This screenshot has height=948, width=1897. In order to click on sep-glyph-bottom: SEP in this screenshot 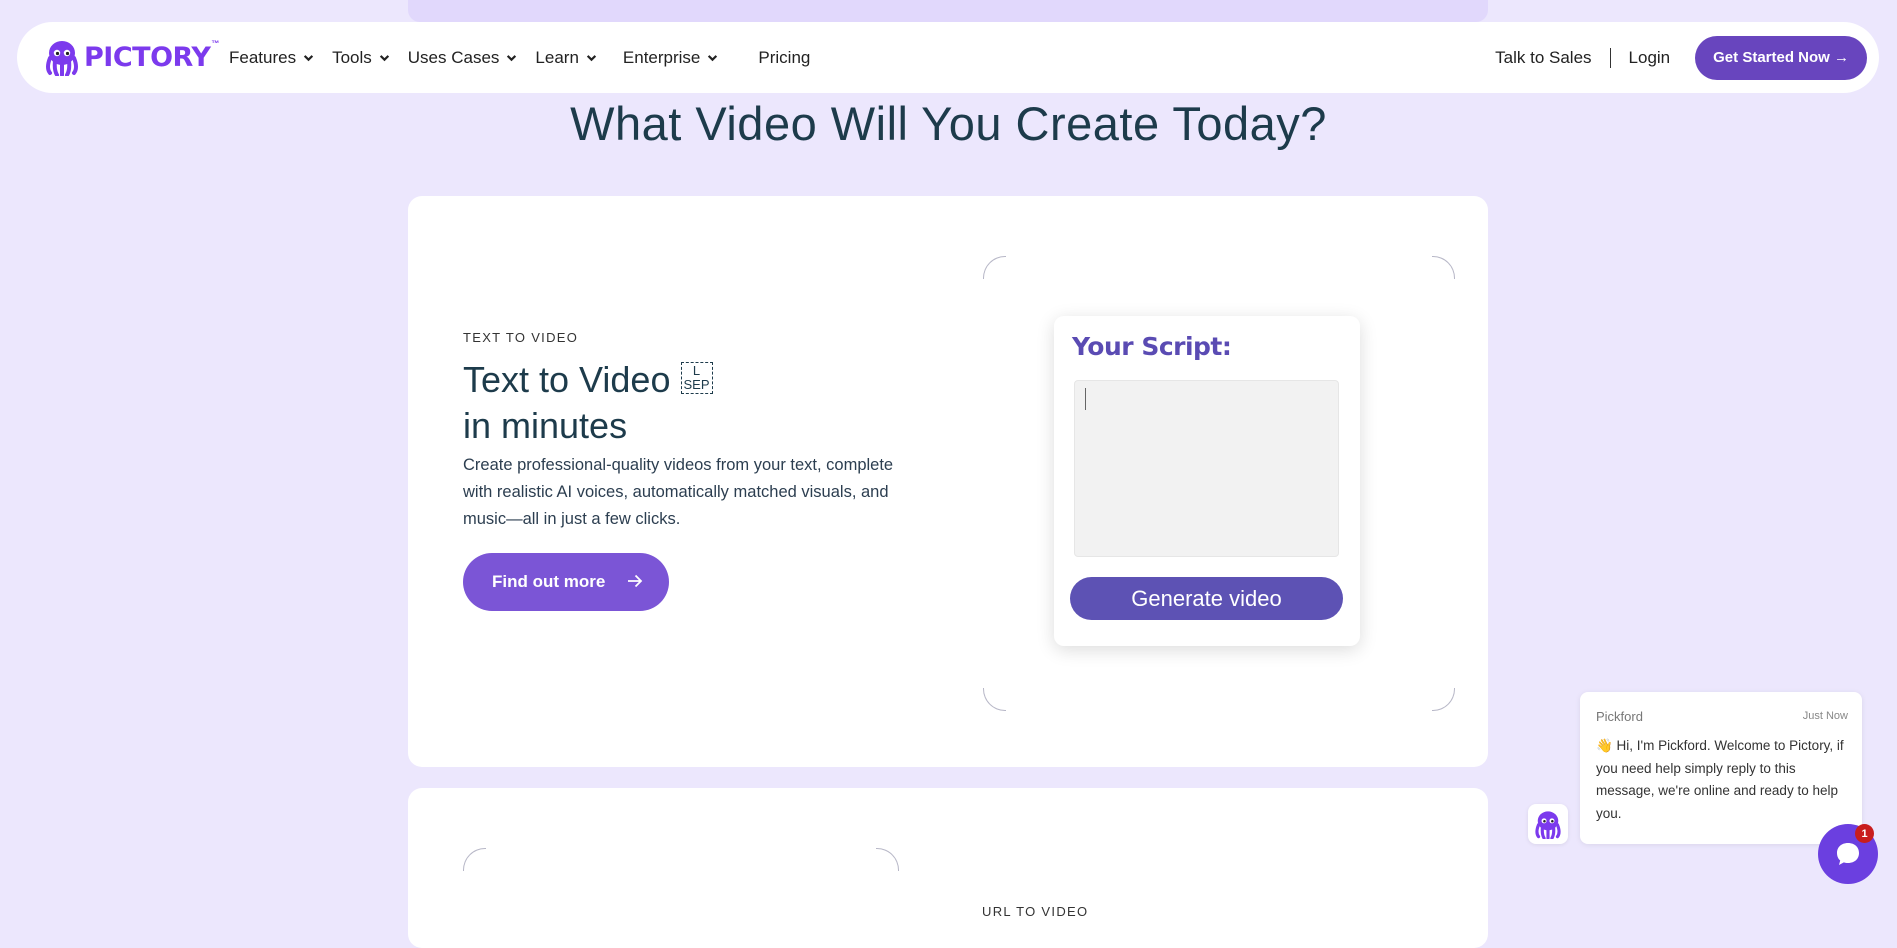, I will do `click(696, 385)`.